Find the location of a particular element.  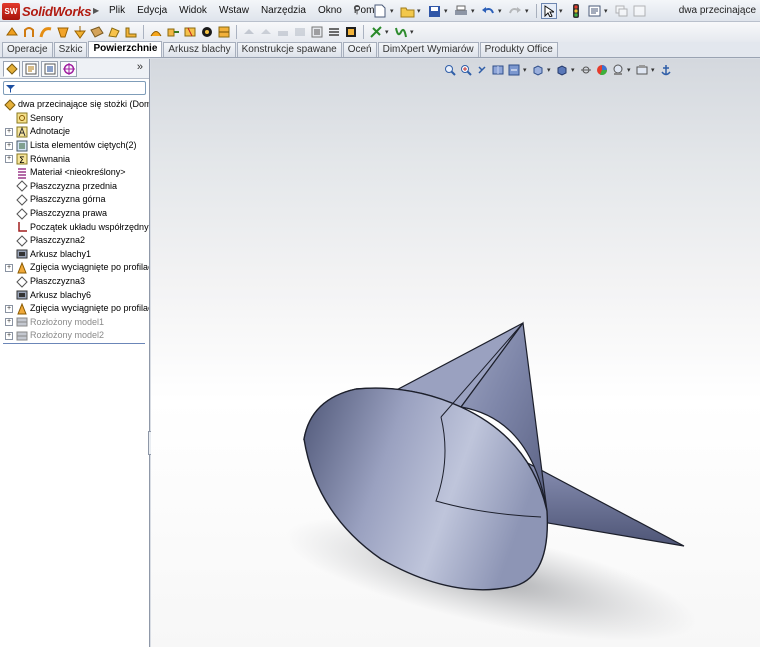

pin-menu-icon: ⚲ is located at coordinates (357, 9).